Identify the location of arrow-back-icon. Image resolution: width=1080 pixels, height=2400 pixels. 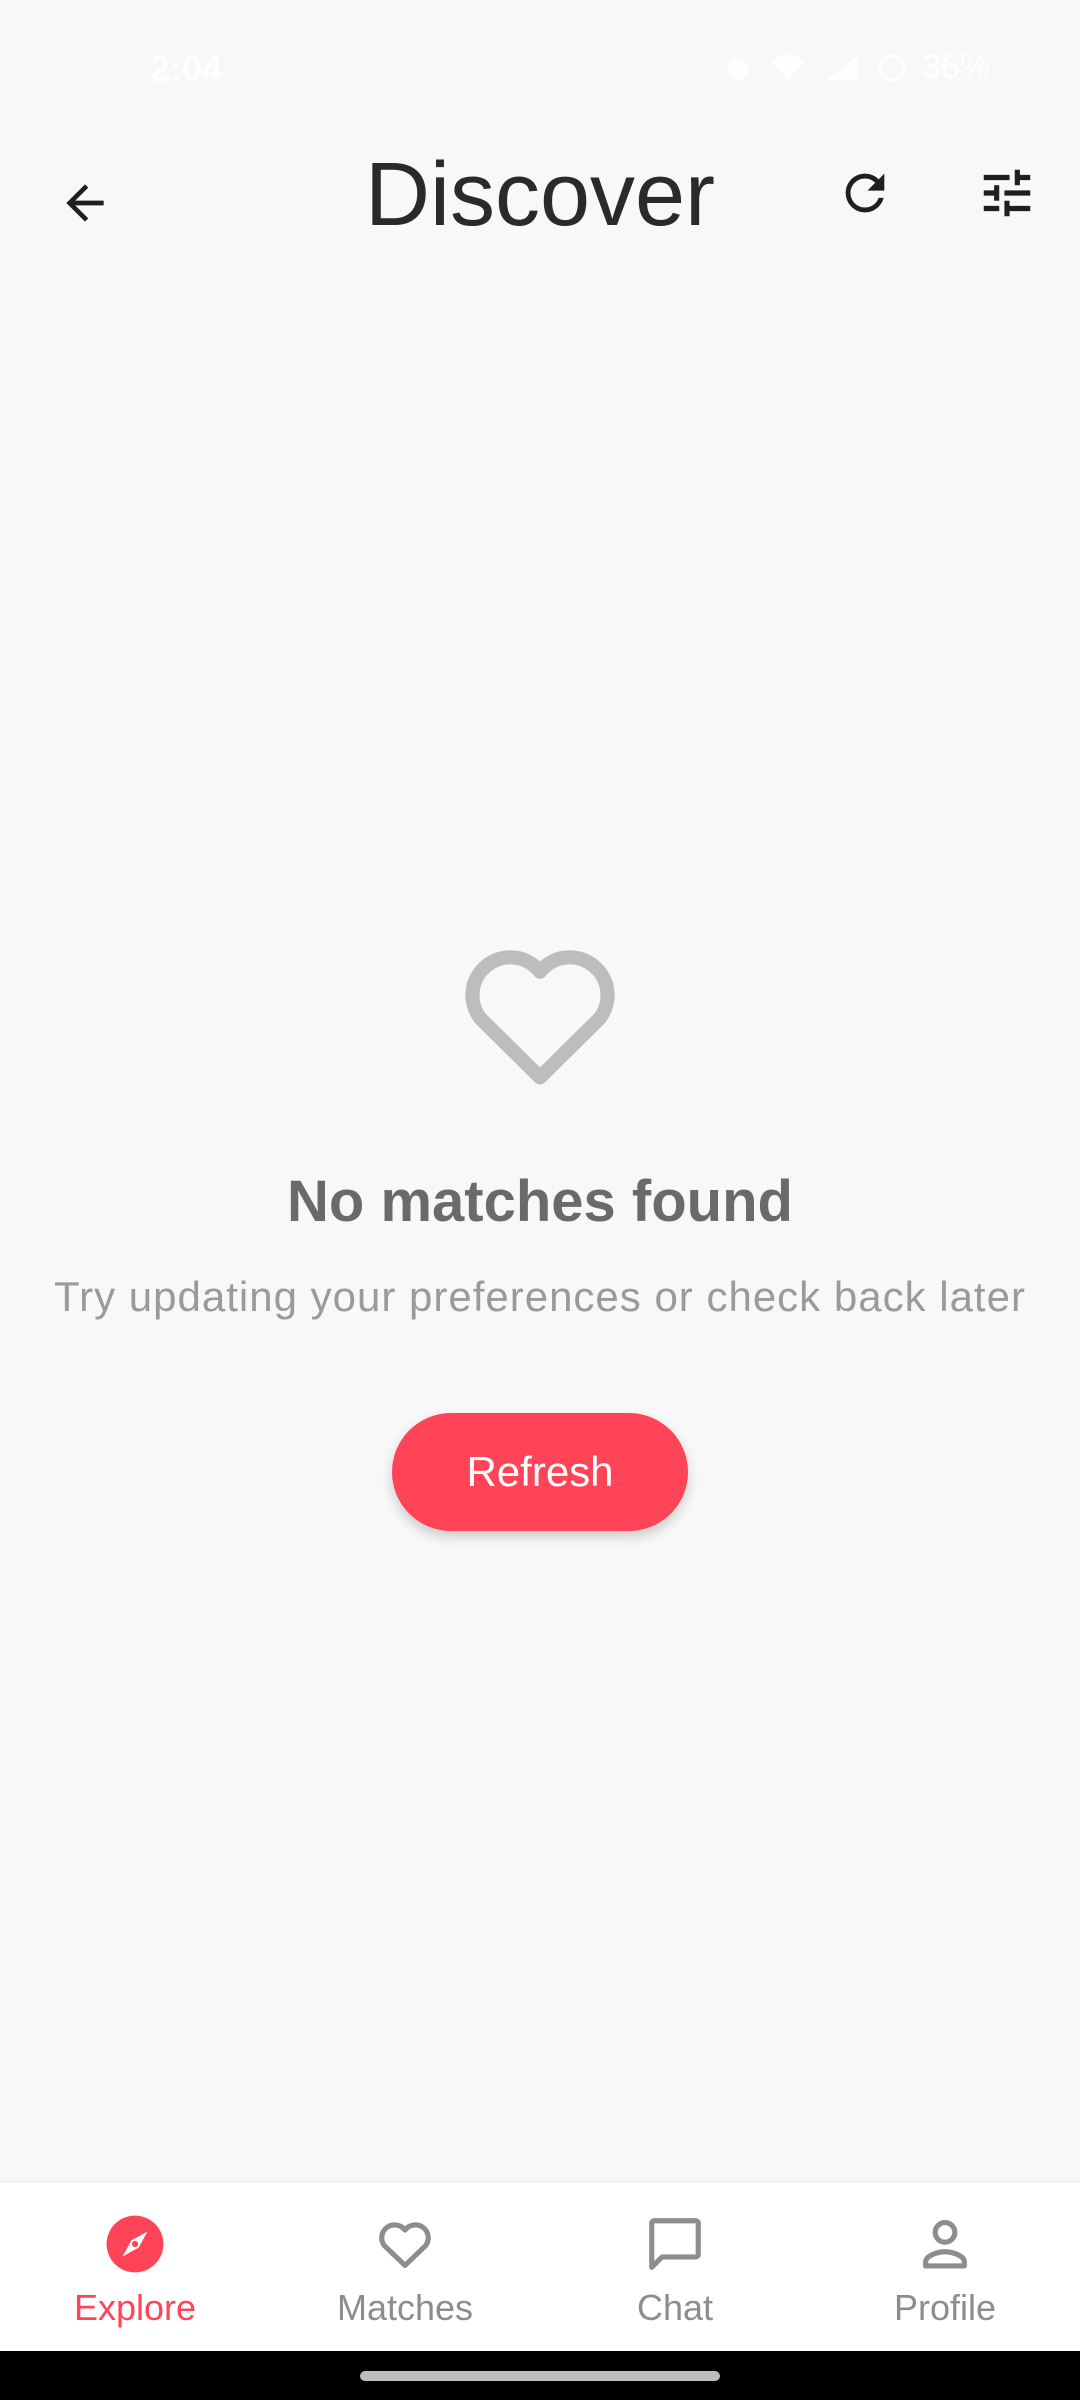
(85, 205).